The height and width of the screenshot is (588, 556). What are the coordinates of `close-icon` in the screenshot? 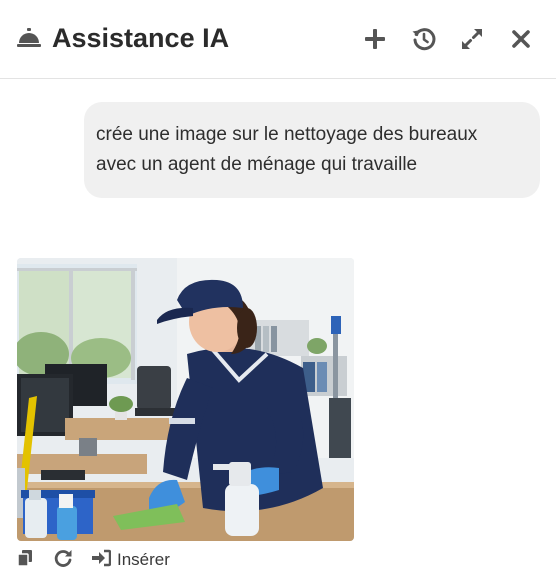 It's located at (521, 39).